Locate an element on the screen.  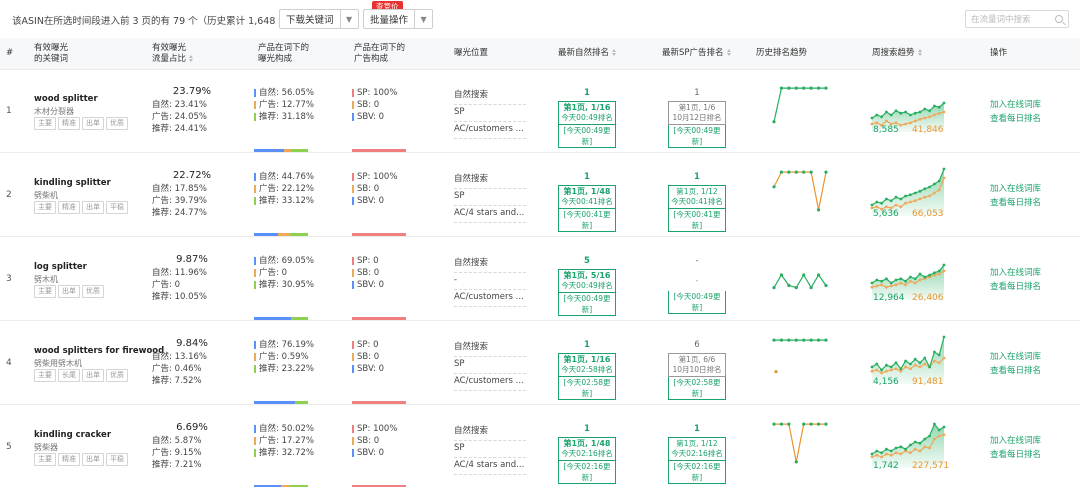
organic-rank-box: 第1页, 1/48 今天00:41排名 is located at coordinates (587, 197).